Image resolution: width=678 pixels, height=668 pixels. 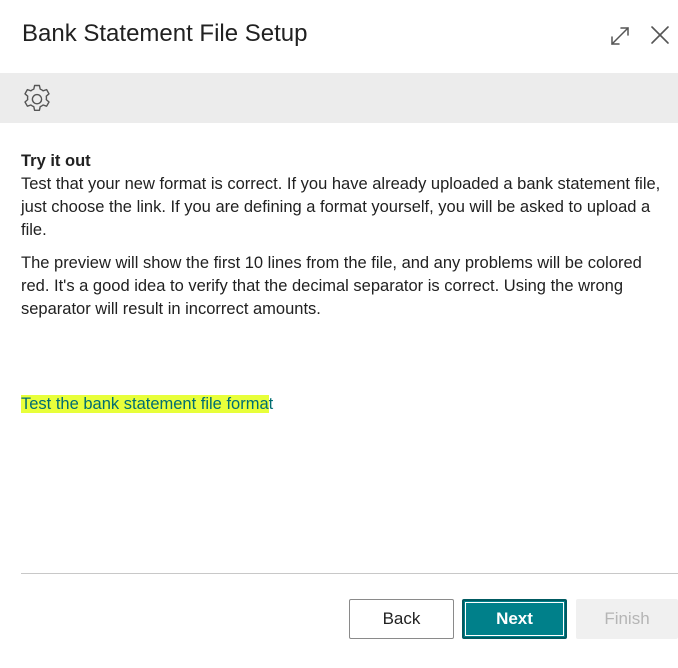 I want to click on settings-button, so click(x=37, y=99).